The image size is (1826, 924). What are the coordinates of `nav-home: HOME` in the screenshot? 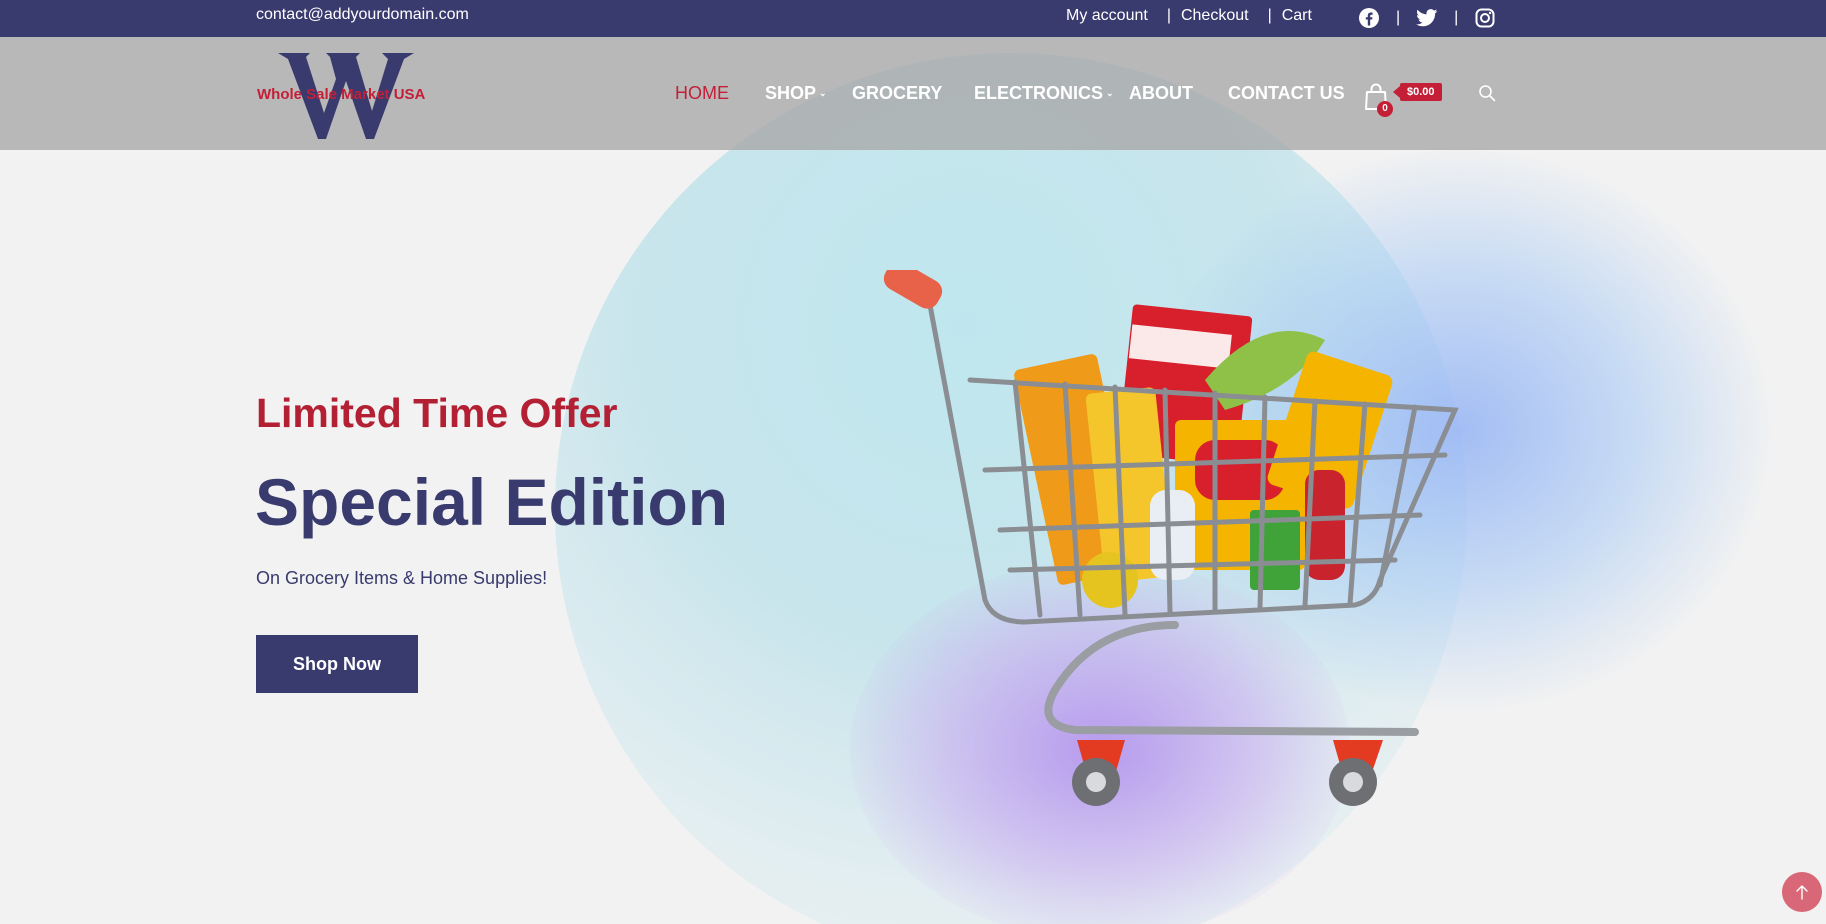 It's located at (702, 93).